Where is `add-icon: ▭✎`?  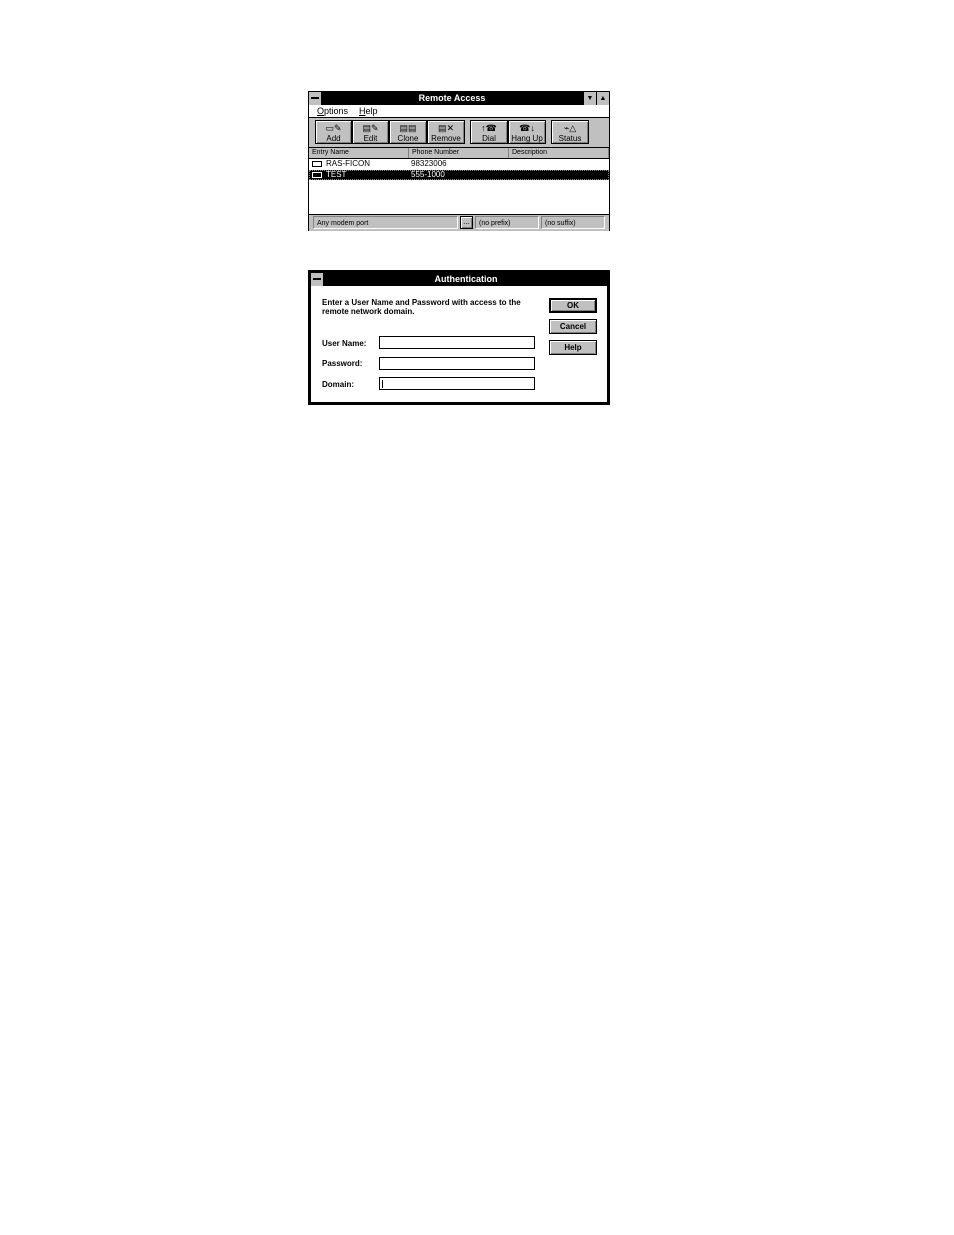 add-icon: ▭✎ is located at coordinates (333, 128).